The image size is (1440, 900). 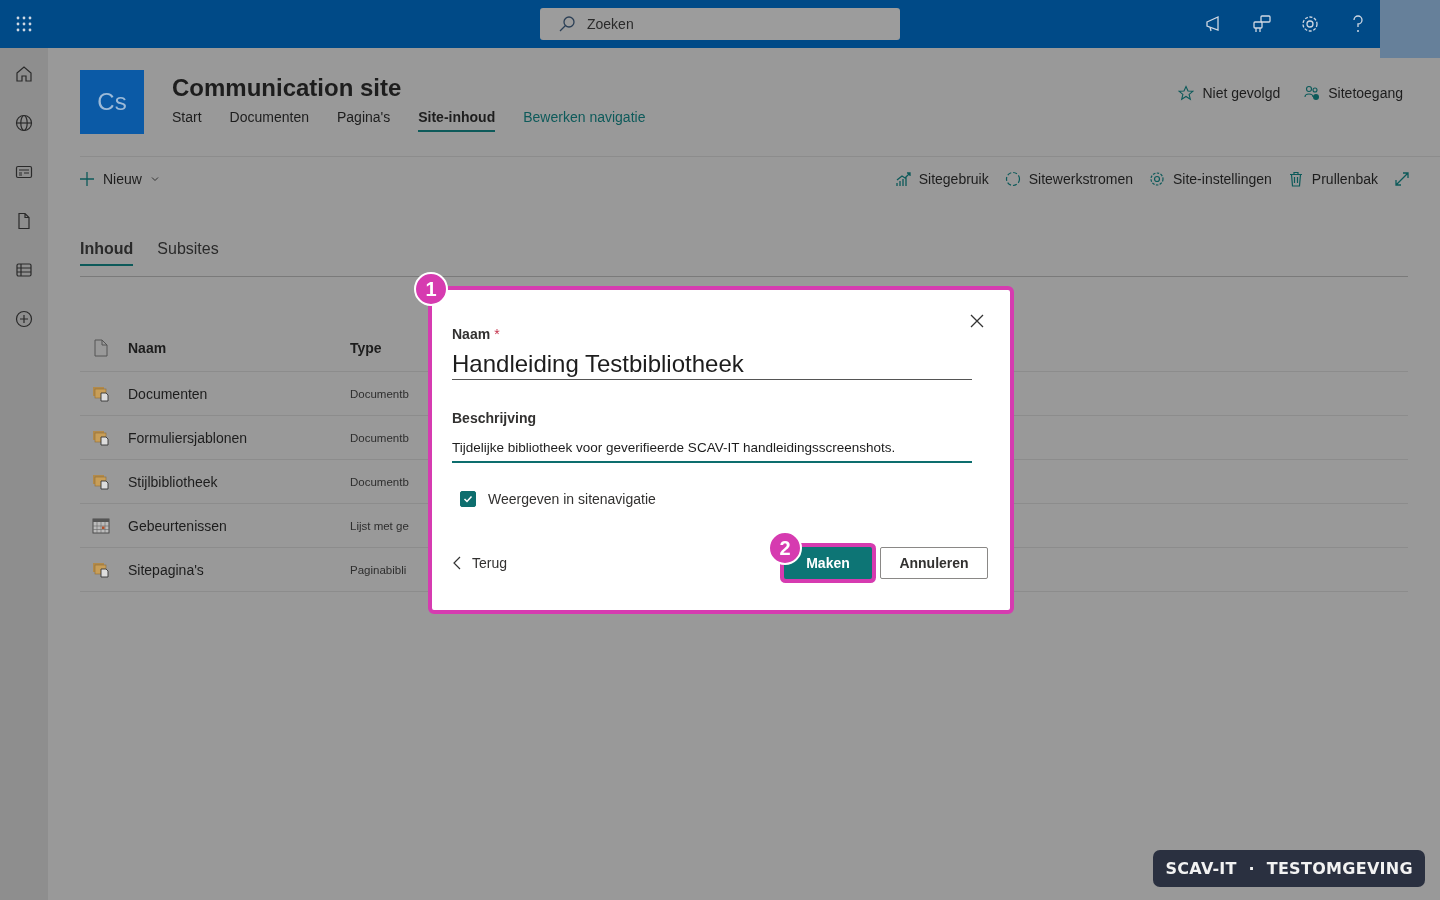 What do you see at coordinates (24, 172) in the screenshot?
I see `news-icon` at bounding box center [24, 172].